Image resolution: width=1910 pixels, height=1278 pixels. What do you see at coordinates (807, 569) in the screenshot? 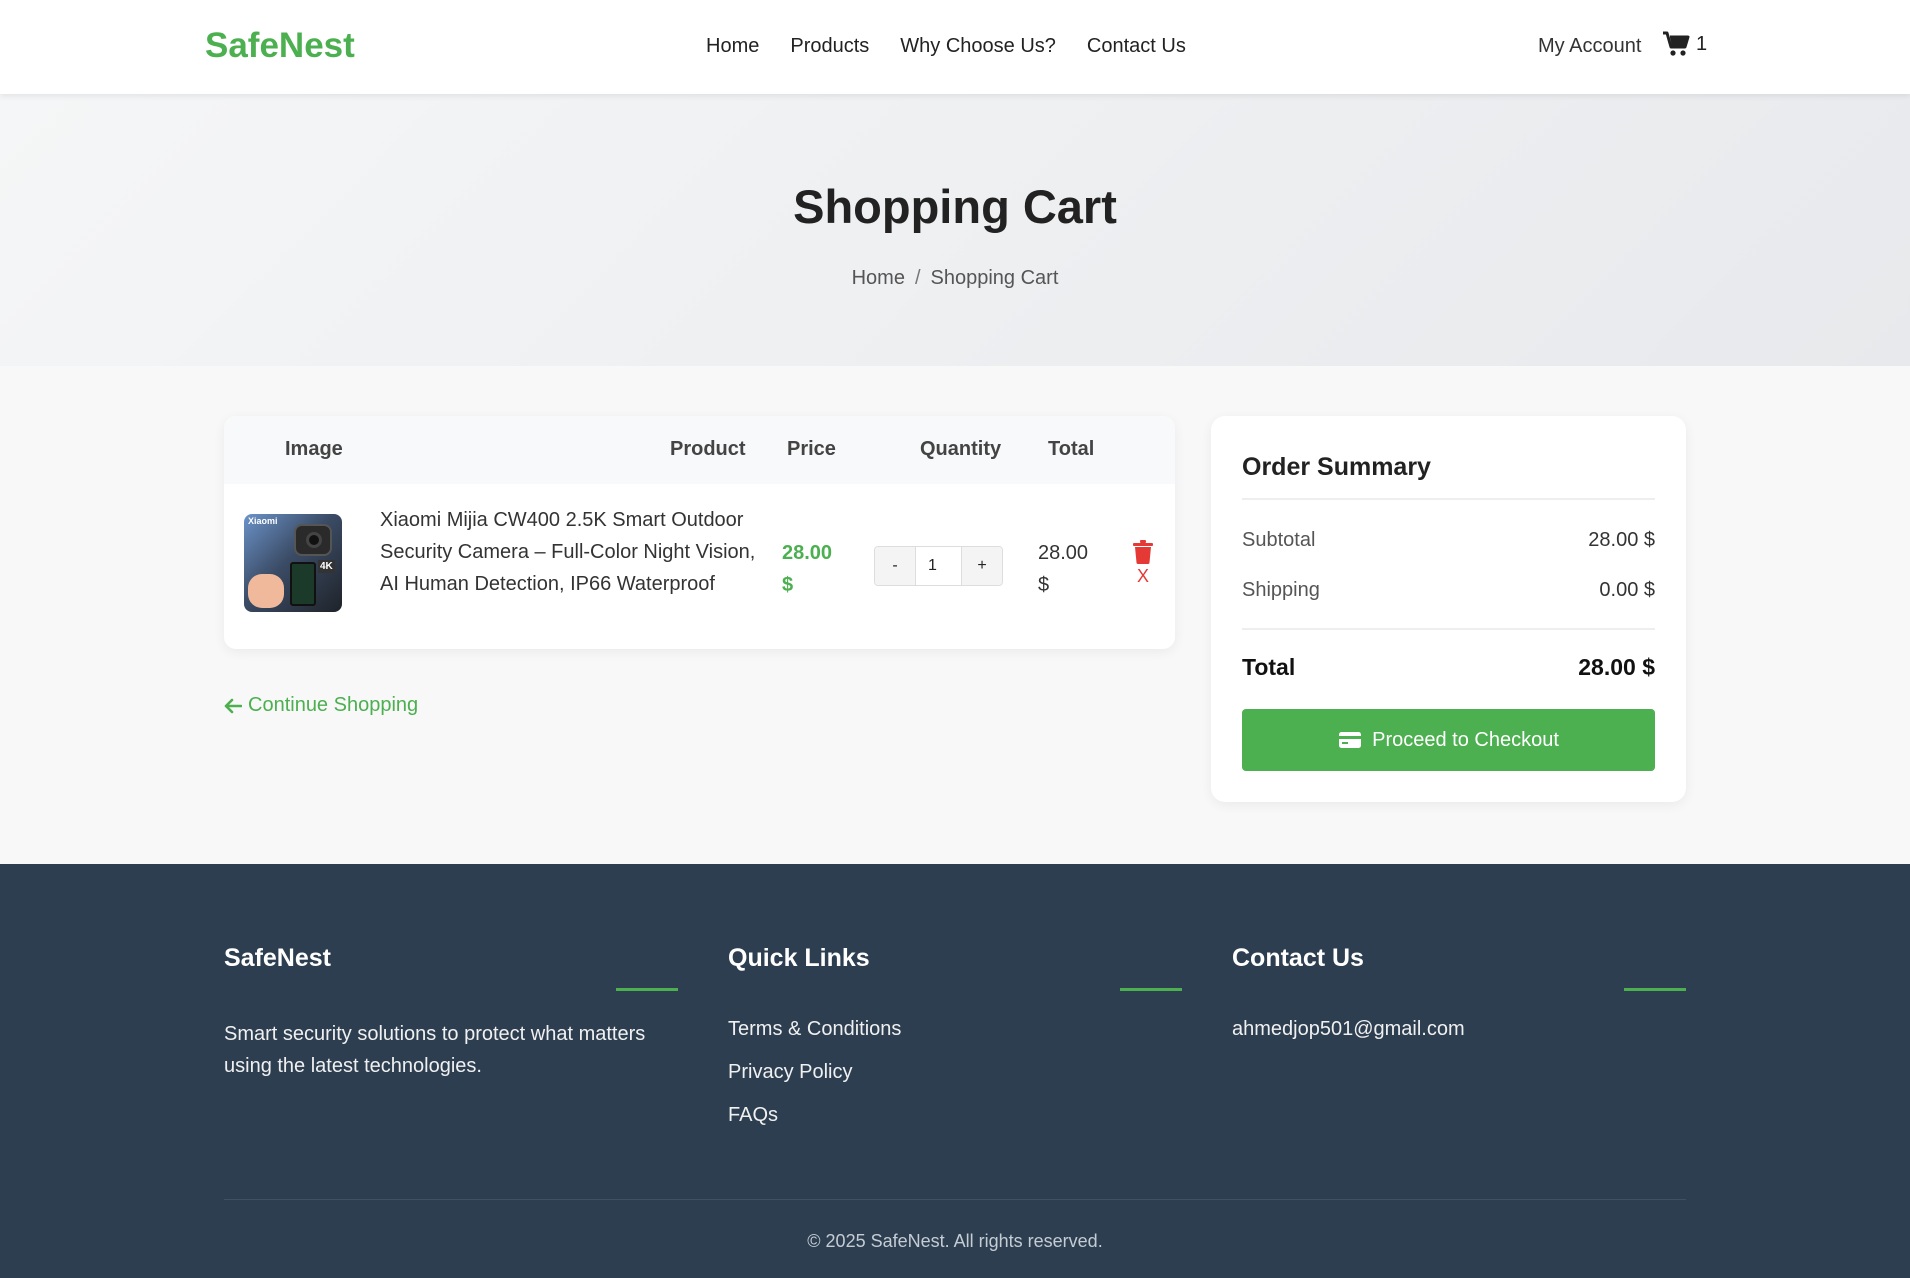
I see `product-price: 28.00 $` at bounding box center [807, 569].